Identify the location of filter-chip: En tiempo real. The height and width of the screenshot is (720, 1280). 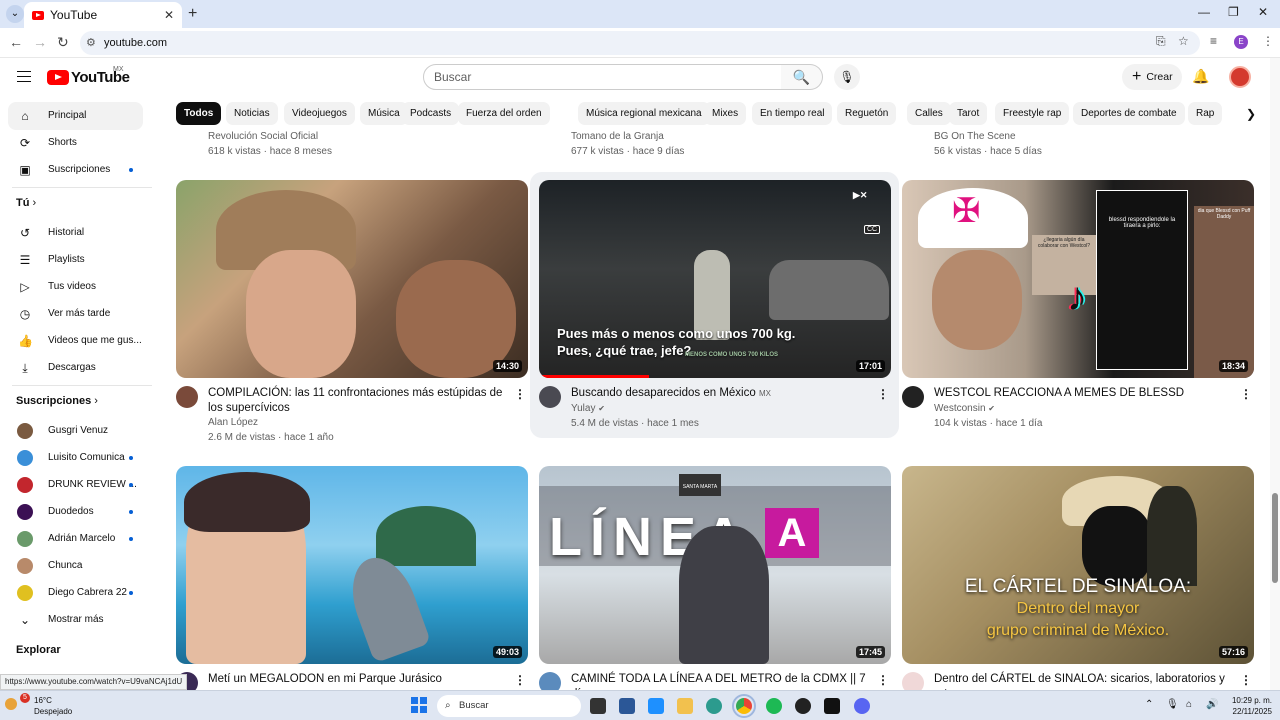
(792, 113).